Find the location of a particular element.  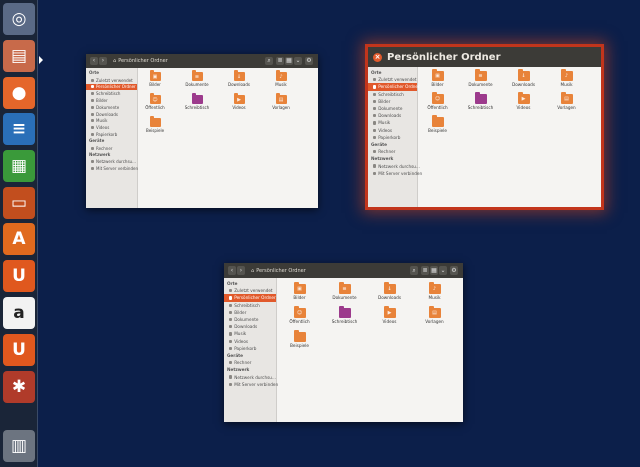

impress-launcher: ▭ is located at coordinates (19, 203).